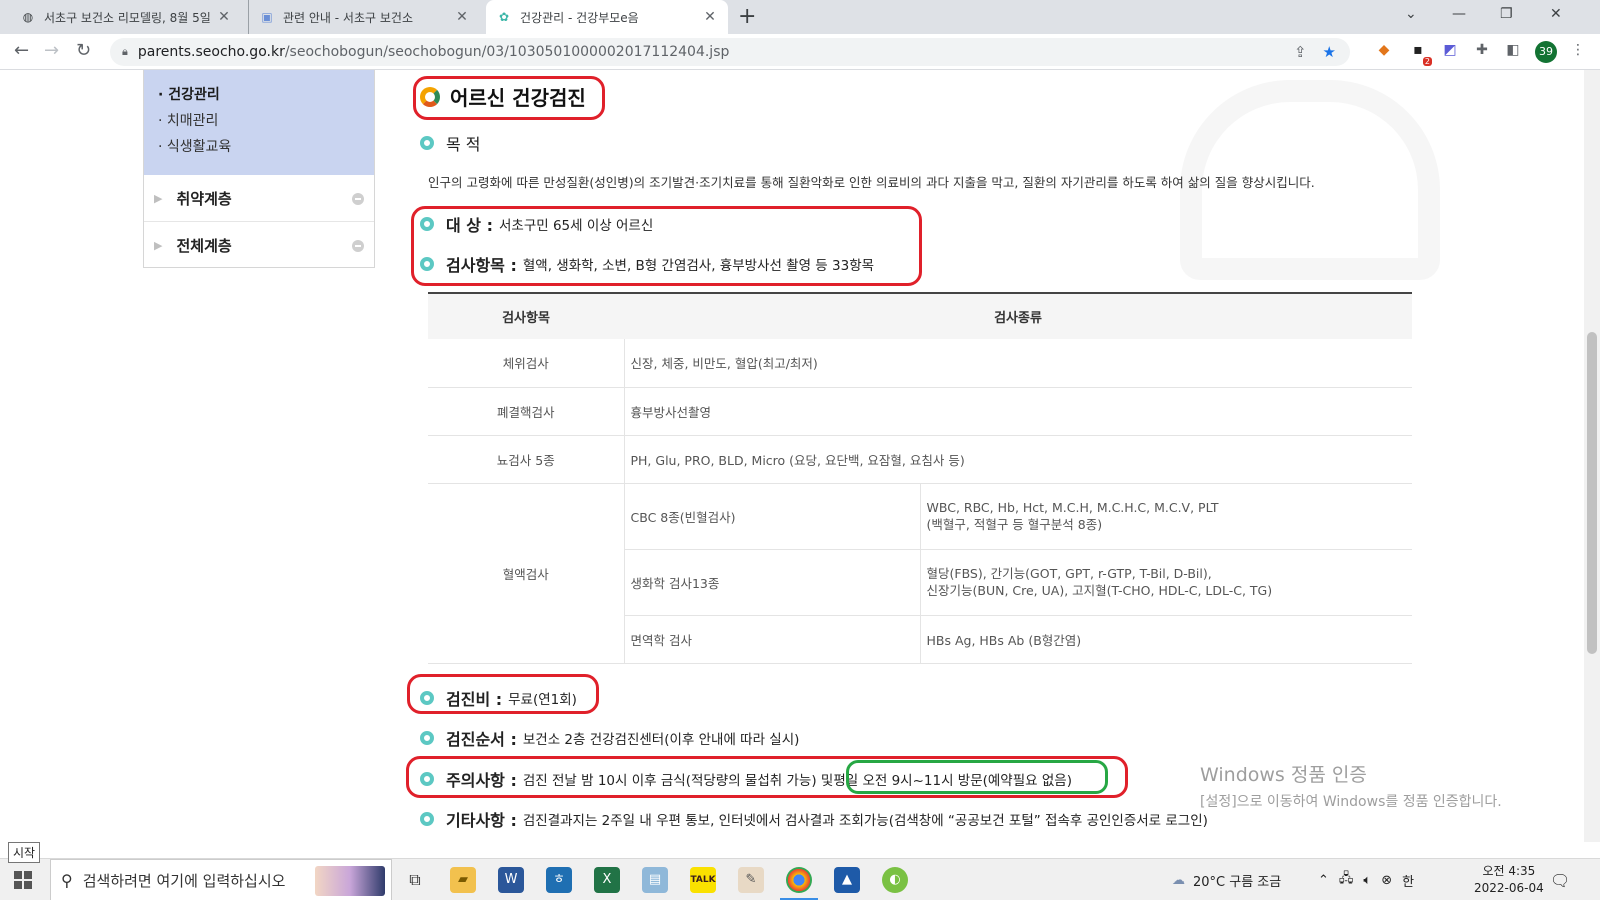 Image resolution: width=1600 pixels, height=900 pixels. What do you see at coordinates (158, 245) in the screenshot?
I see `triangle-right-icon: ▶` at bounding box center [158, 245].